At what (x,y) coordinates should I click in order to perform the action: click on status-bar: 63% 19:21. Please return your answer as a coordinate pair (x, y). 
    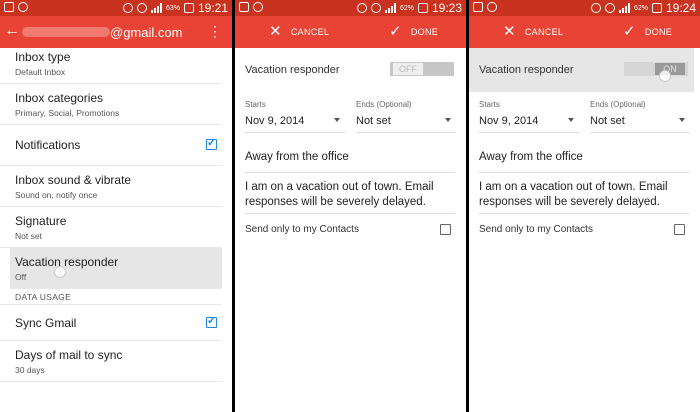
    Looking at the image, I should click on (116, 8).